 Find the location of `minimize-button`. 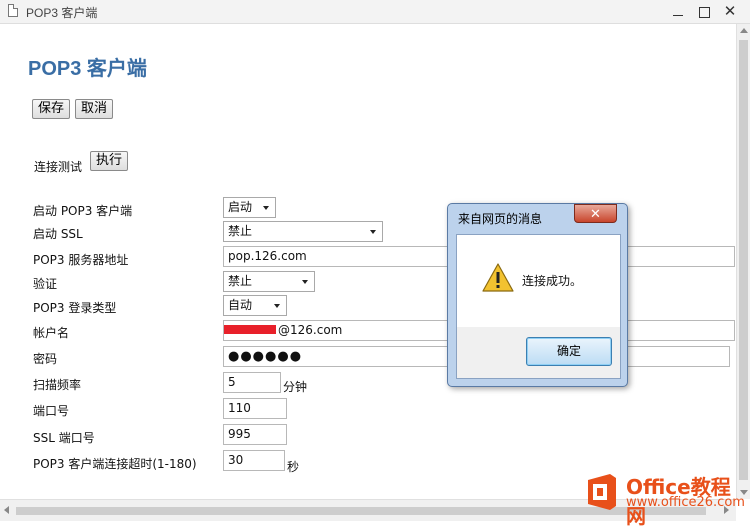

minimize-button is located at coordinates (678, 12).